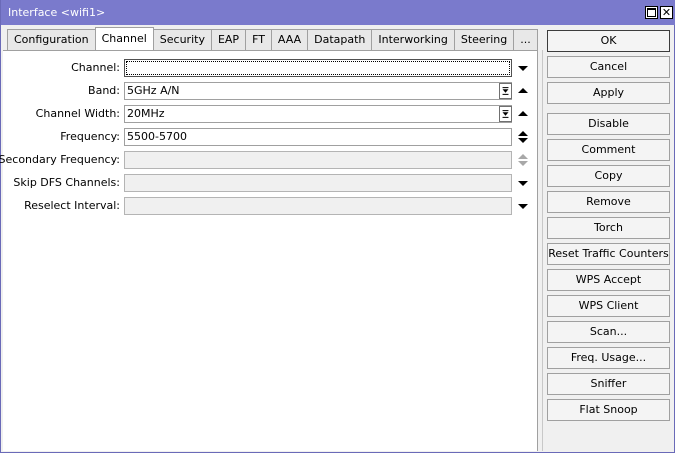 The width and height of the screenshot is (675, 453). What do you see at coordinates (608, 124) in the screenshot?
I see `disable-button: Disable` at bounding box center [608, 124].